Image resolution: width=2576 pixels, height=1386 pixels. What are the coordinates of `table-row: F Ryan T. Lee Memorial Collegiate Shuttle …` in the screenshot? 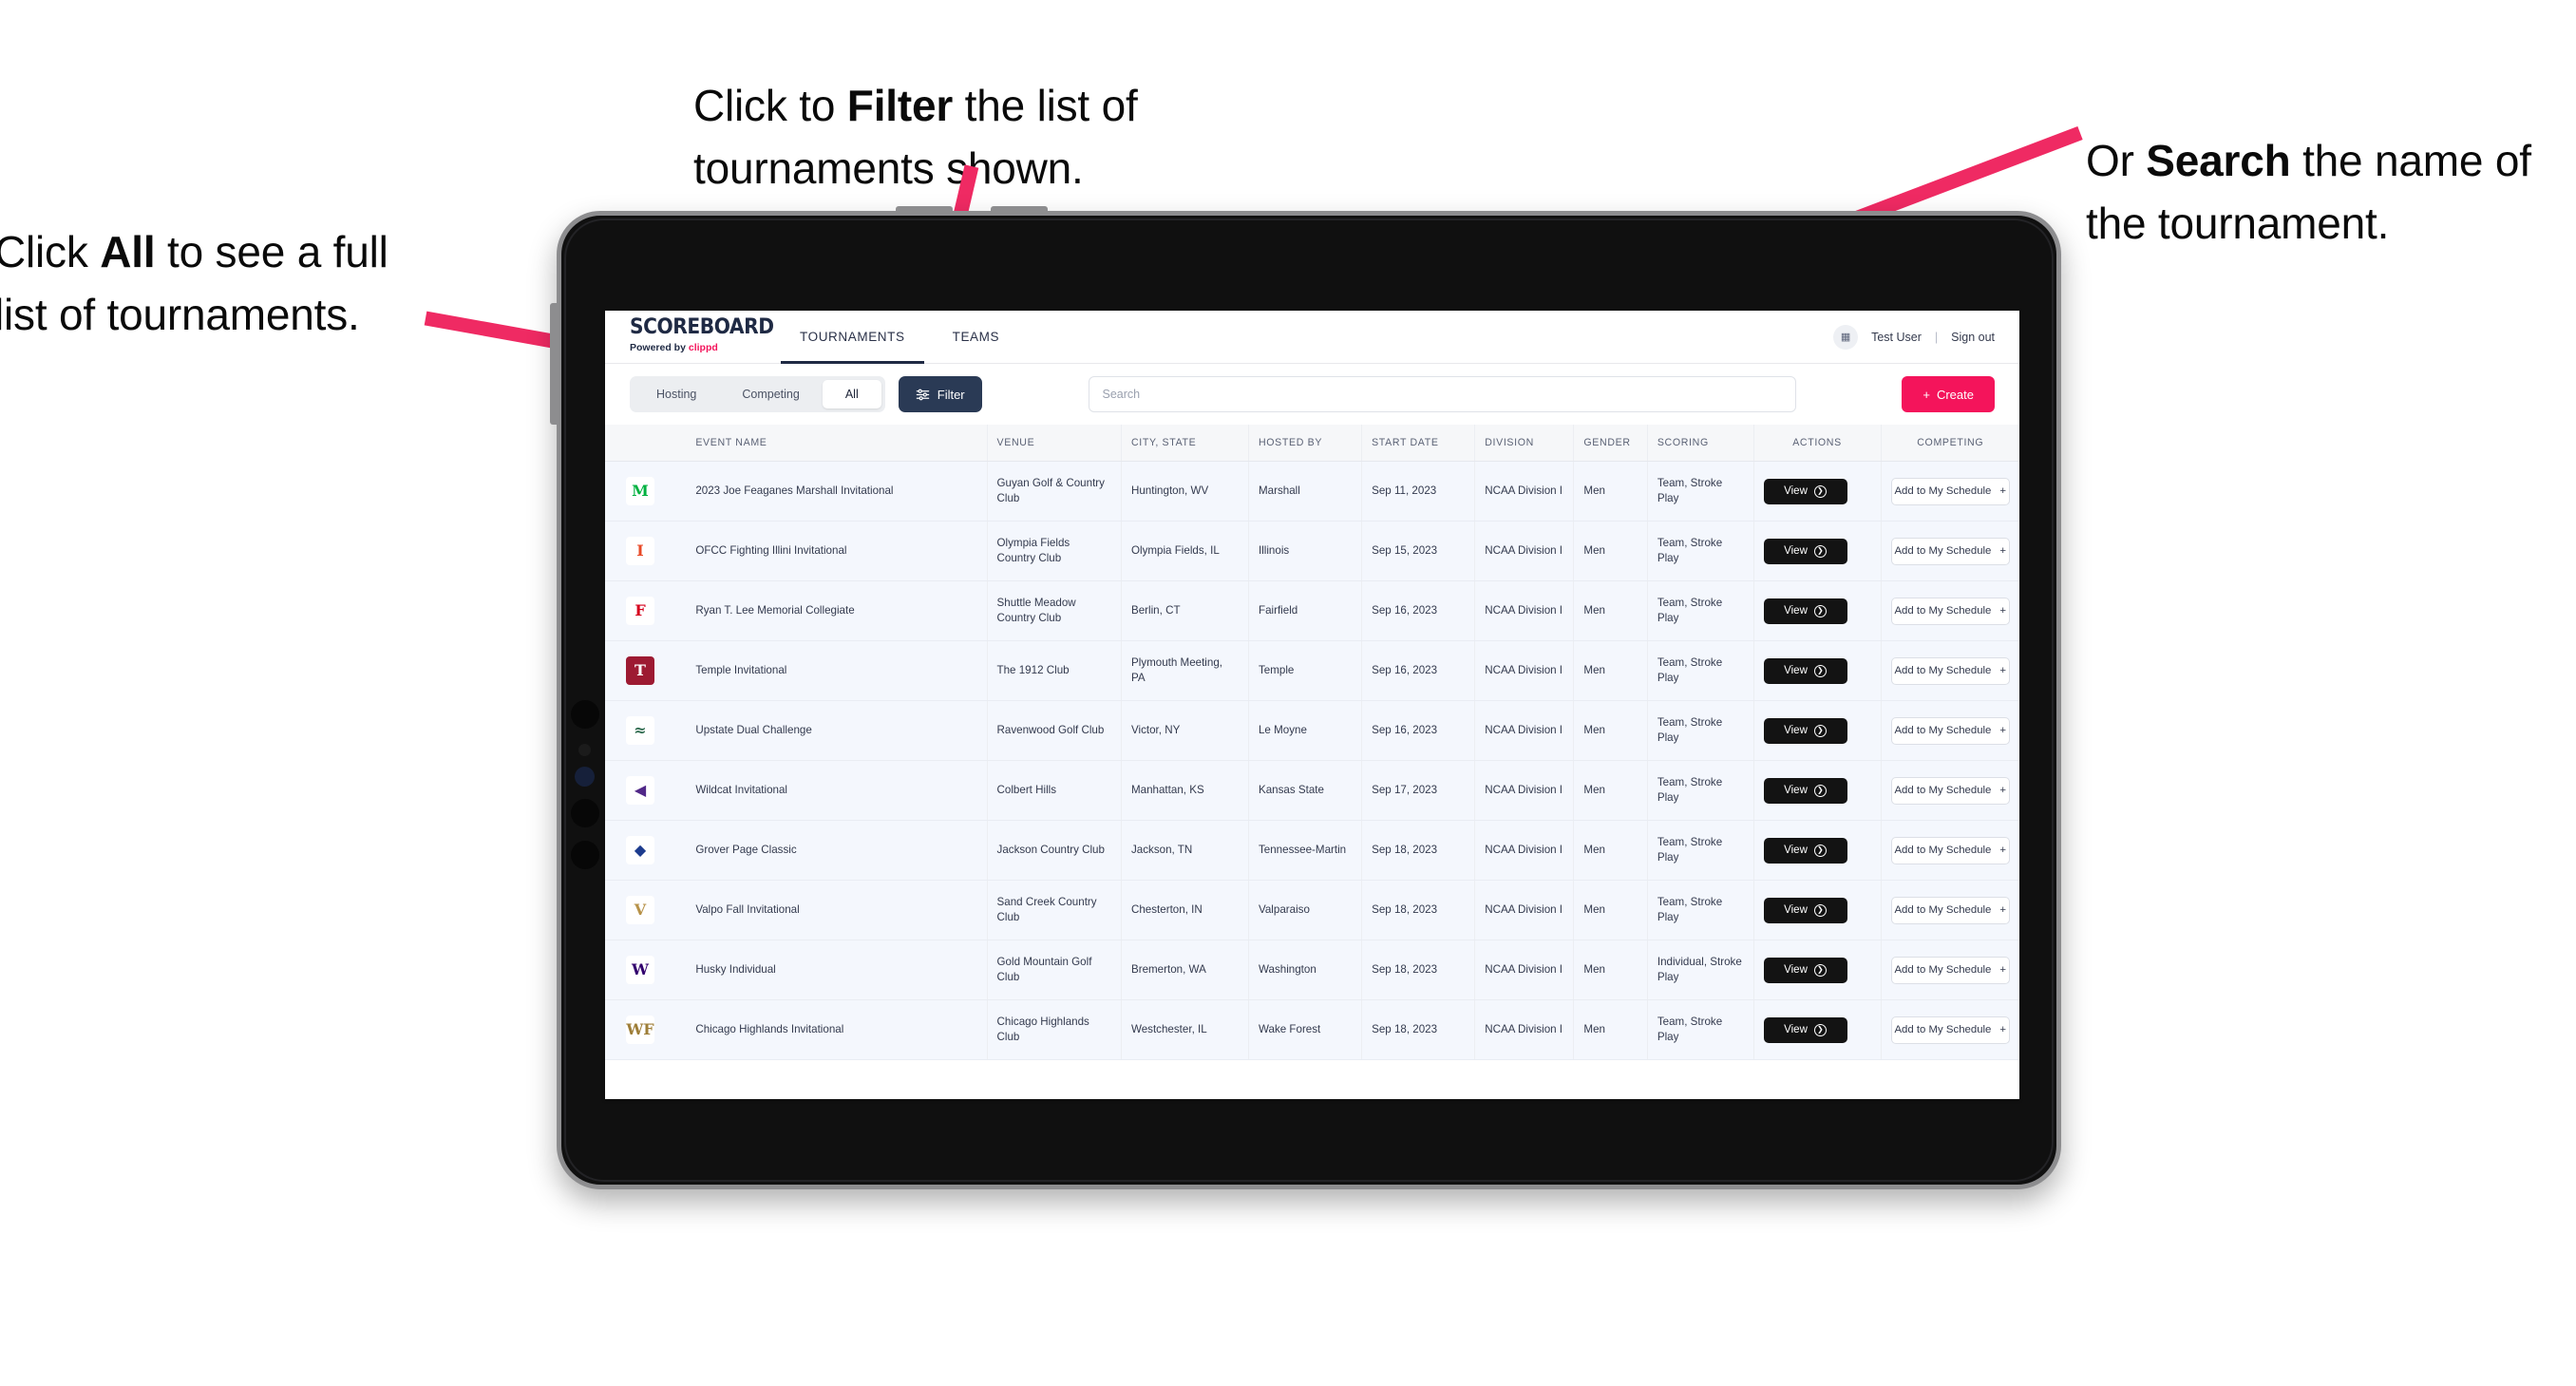 It's located at (1312, 610).